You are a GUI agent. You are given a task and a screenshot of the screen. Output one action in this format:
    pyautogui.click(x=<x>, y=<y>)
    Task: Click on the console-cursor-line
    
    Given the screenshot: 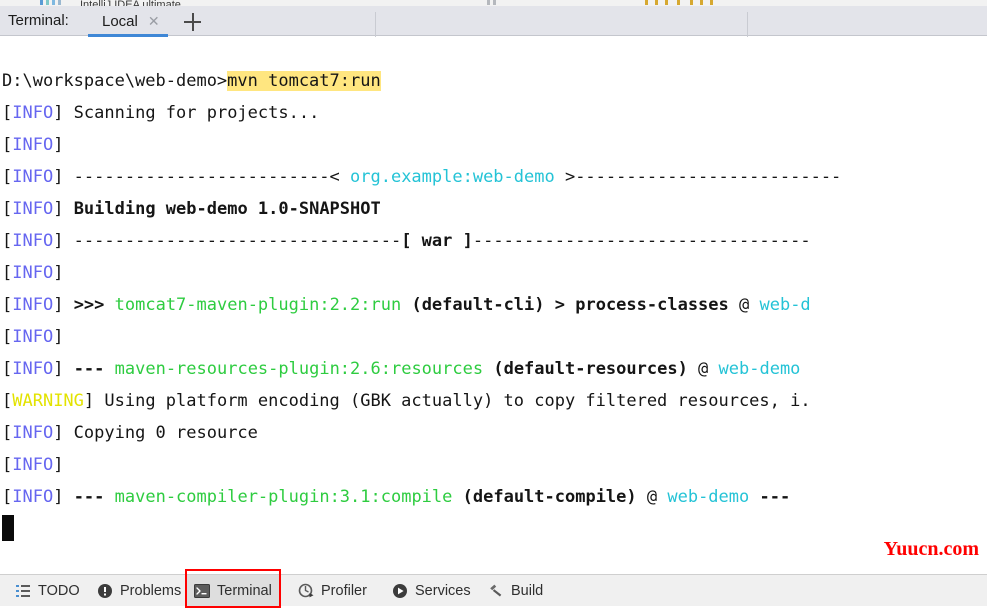 What is the action you would take?
    pyautogui.click(x=493, y=529)
    